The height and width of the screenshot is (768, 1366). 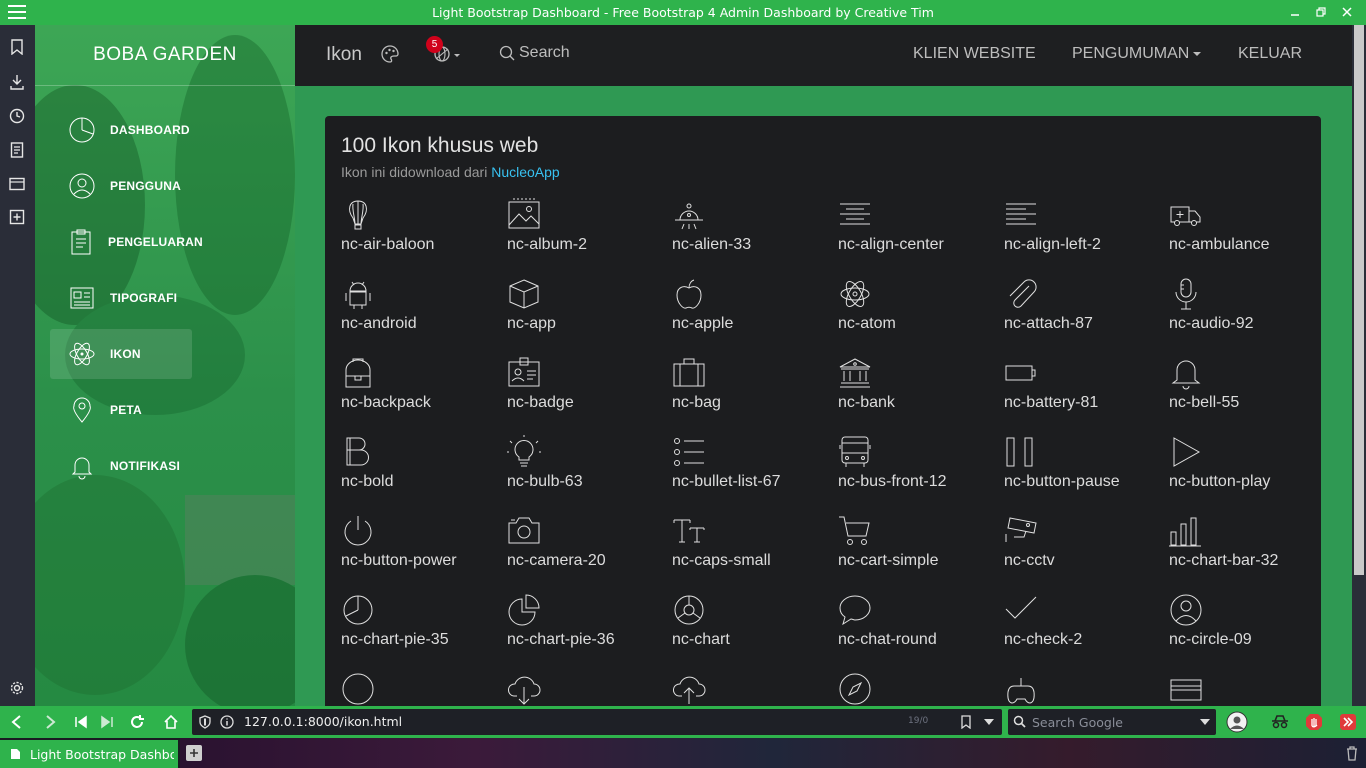 What do you see at coordinates (17, 12) in the screenshot?
I see `hamburger-menu-icon` at bounding box center [17, 12].